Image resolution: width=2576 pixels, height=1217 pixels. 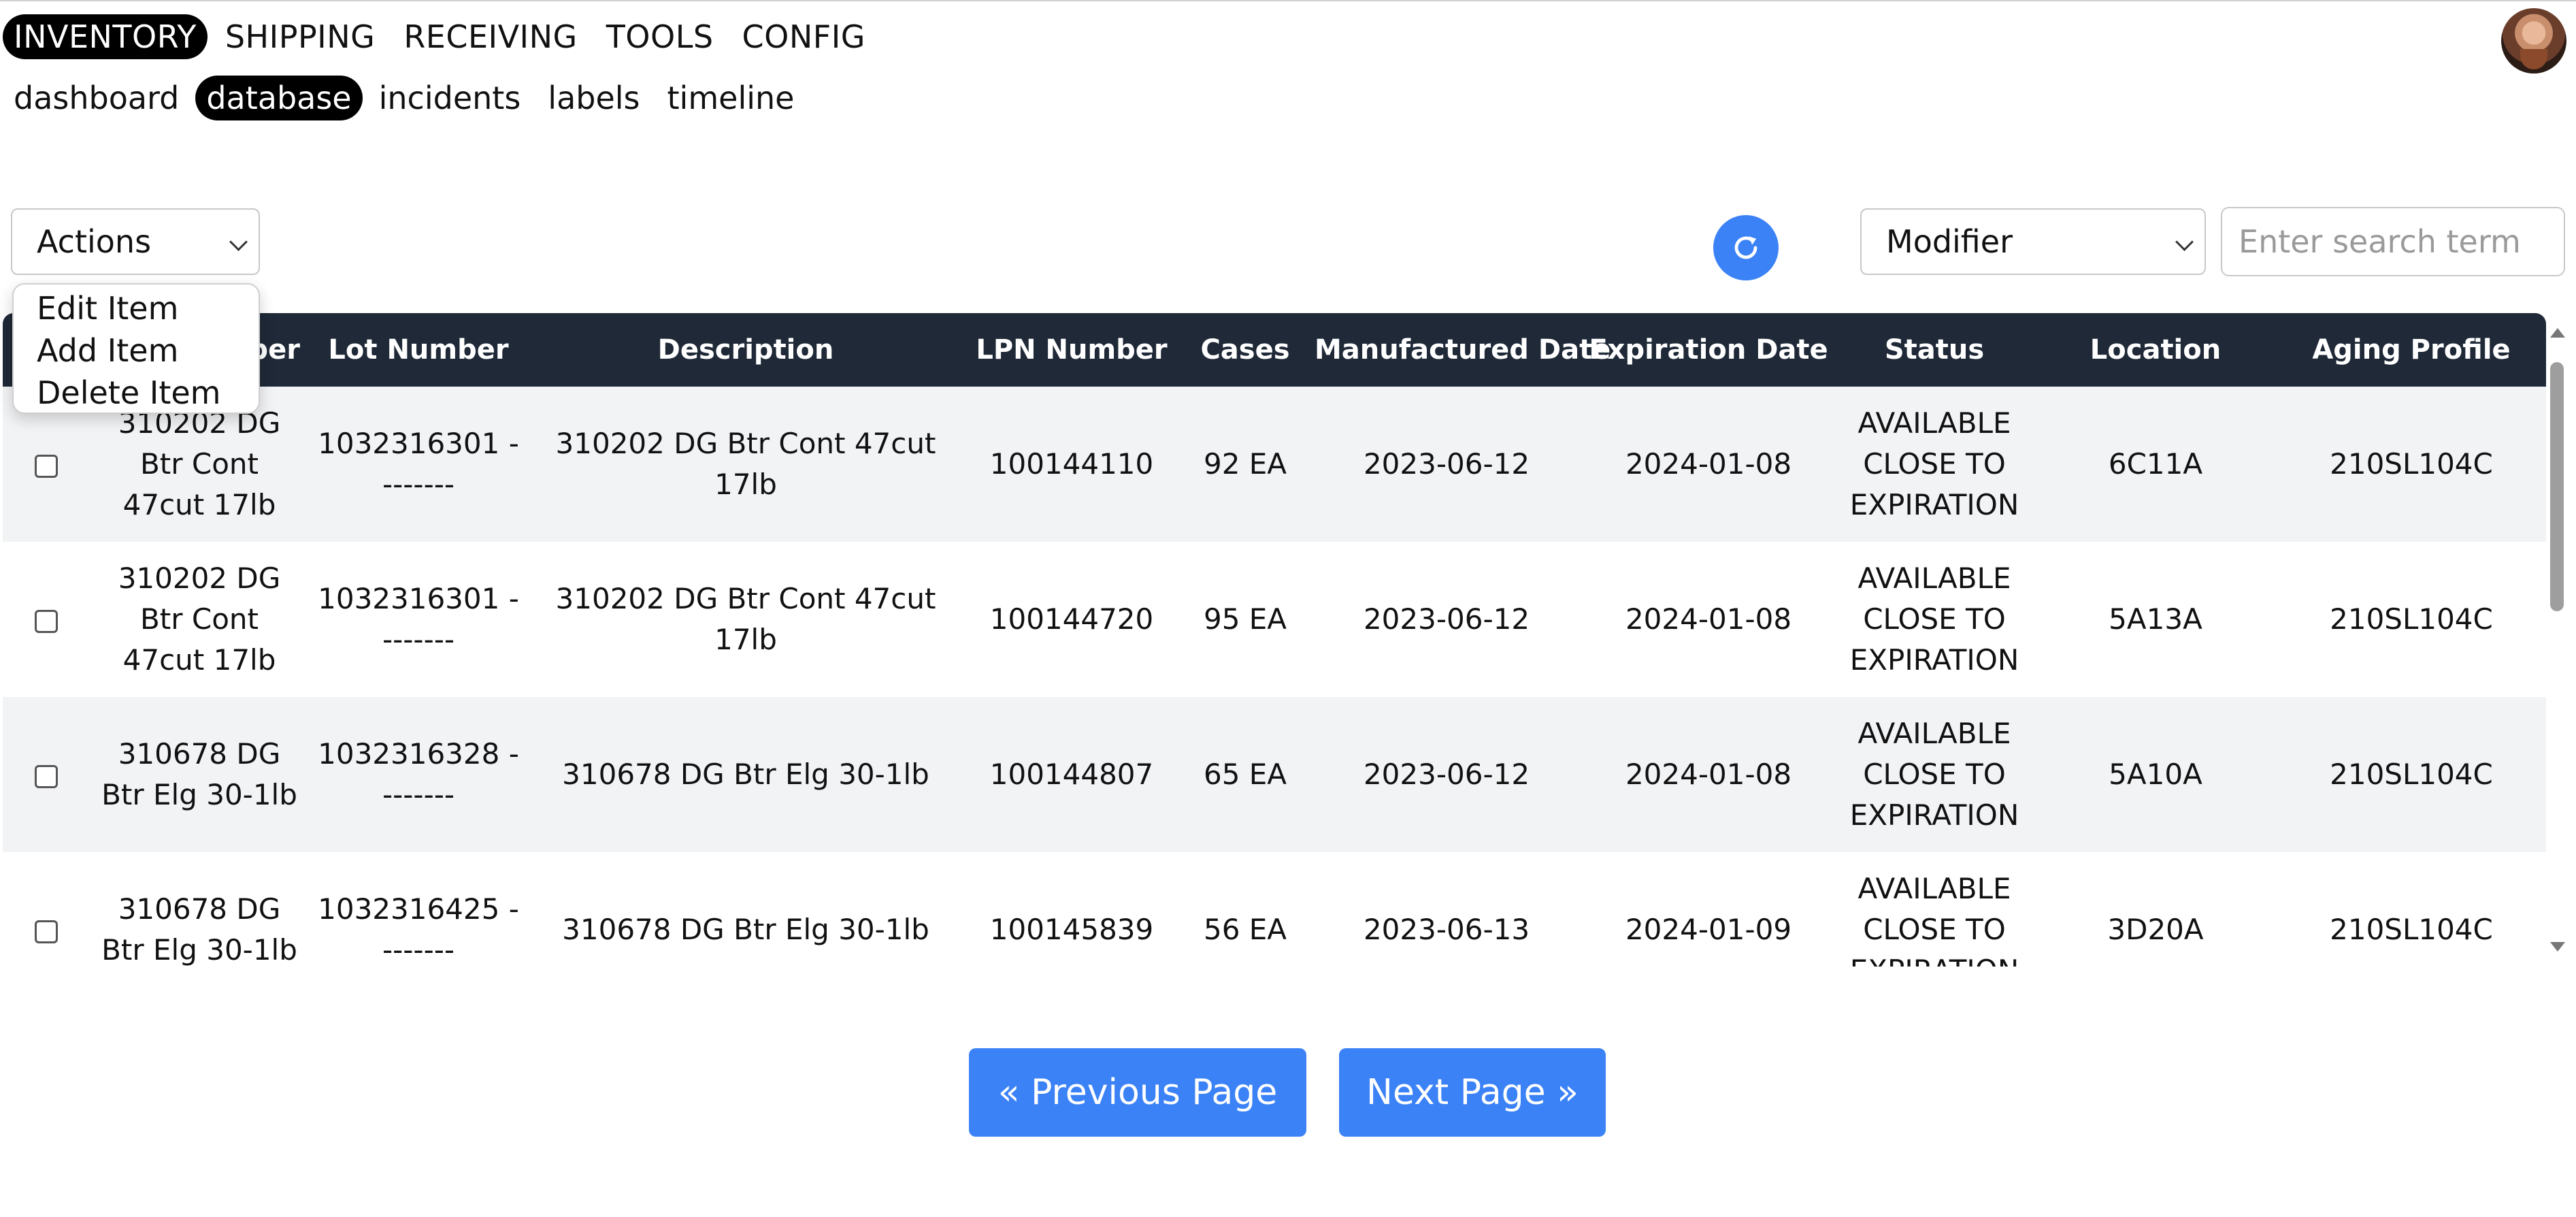 What do you see at coordinates (1461, 350) in the screenshot?
I see `header-manufactured-date: Manufactured Date` at bounding box center [1461, 350].